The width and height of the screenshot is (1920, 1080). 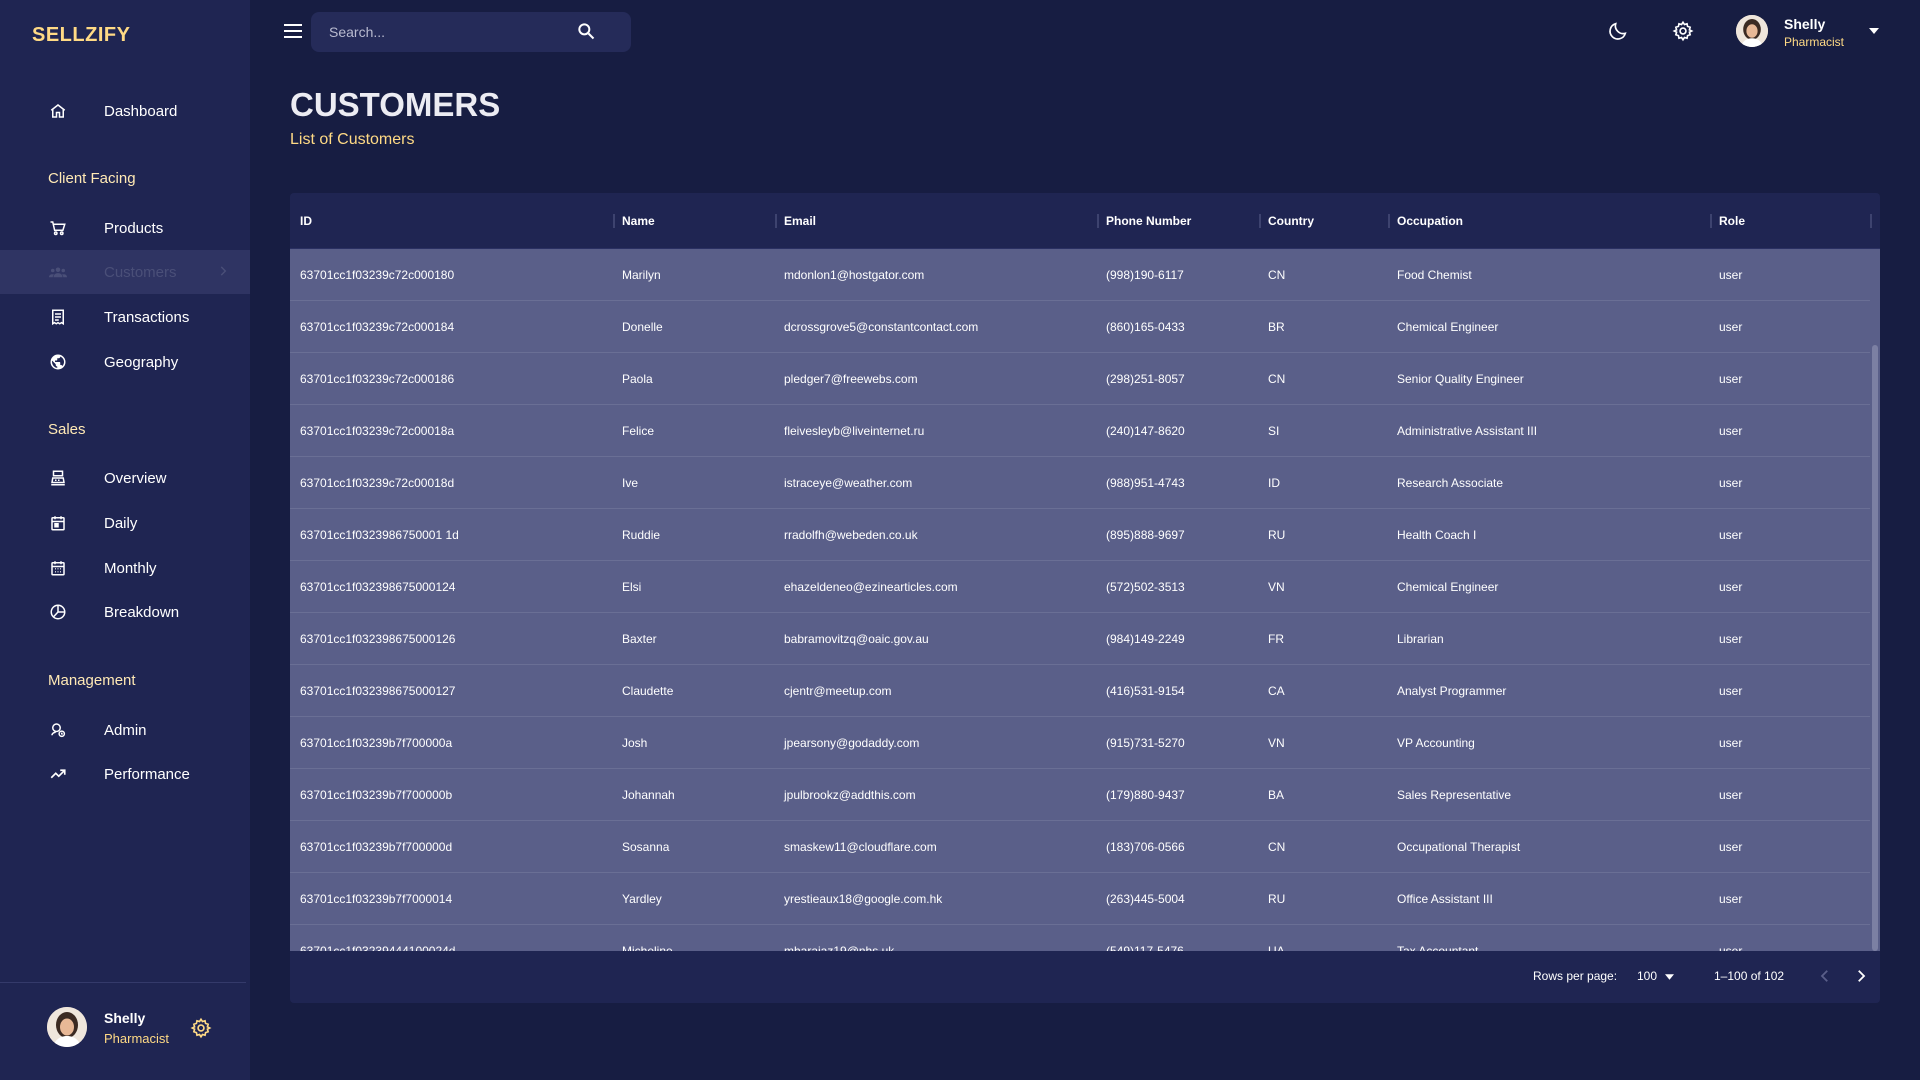 What do you see at coordinates (376, 743) in the screenshot?
I see `cell-id: 63701cc1f03239b7f700000a` at bounding box center [376, 743].